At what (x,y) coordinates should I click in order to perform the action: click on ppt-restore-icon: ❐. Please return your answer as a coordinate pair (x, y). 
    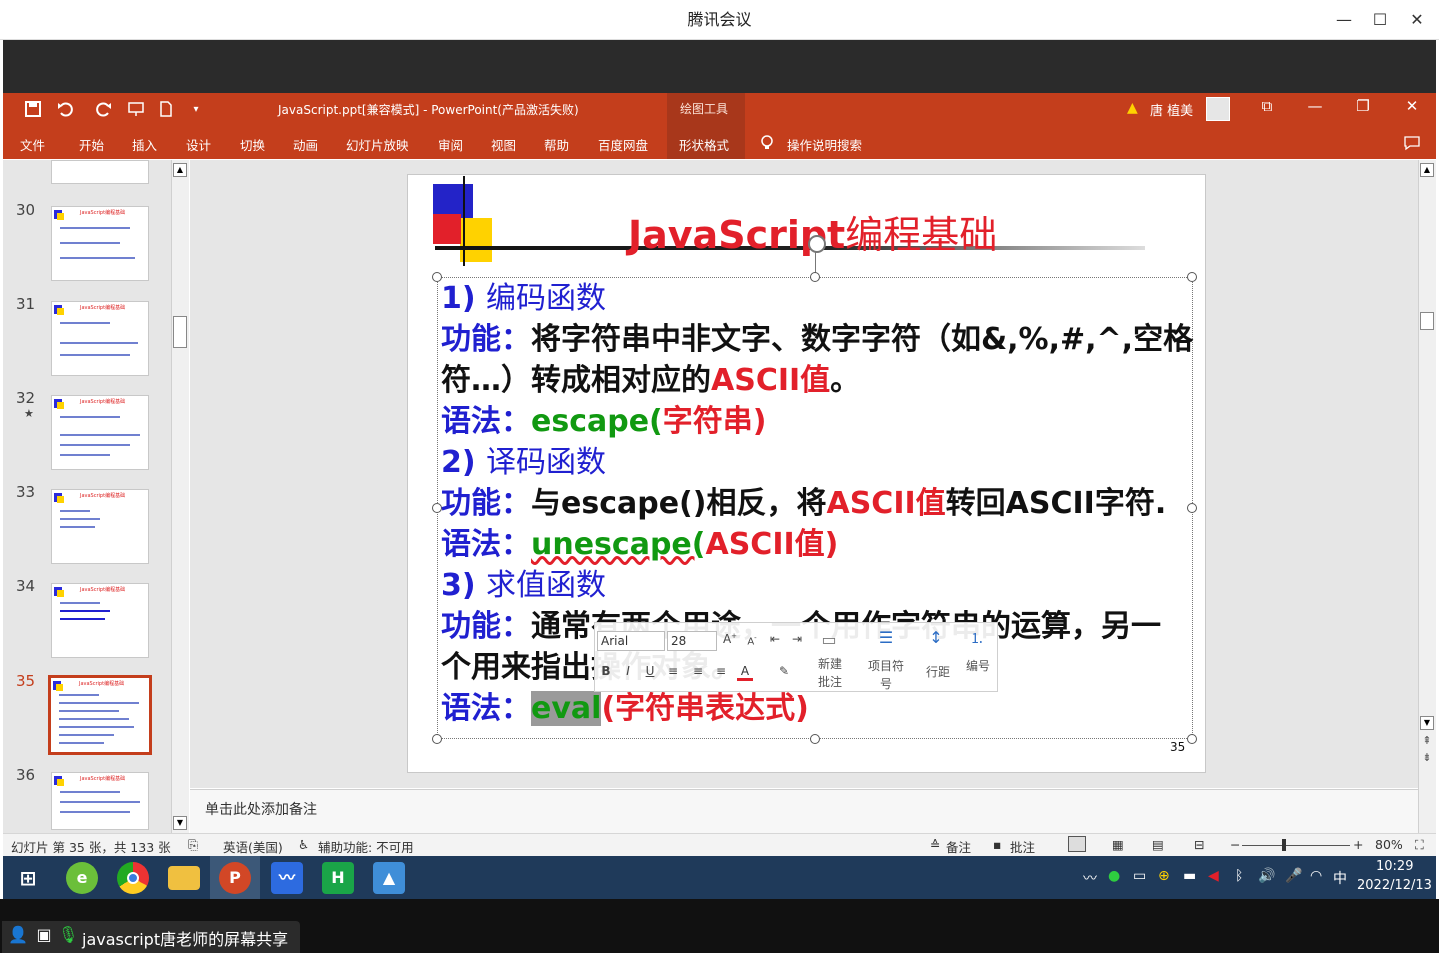
    Looking at the image, I should click on (1363, 106).